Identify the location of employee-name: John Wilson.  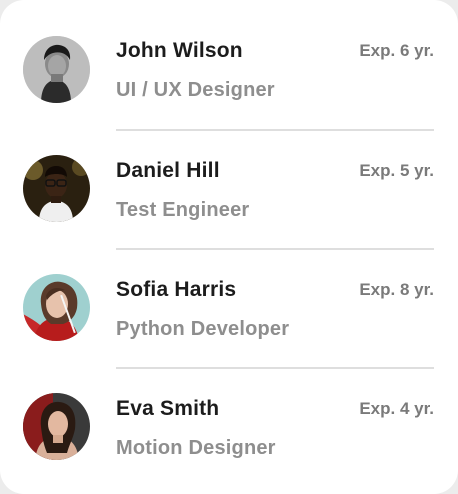
(179, 50).